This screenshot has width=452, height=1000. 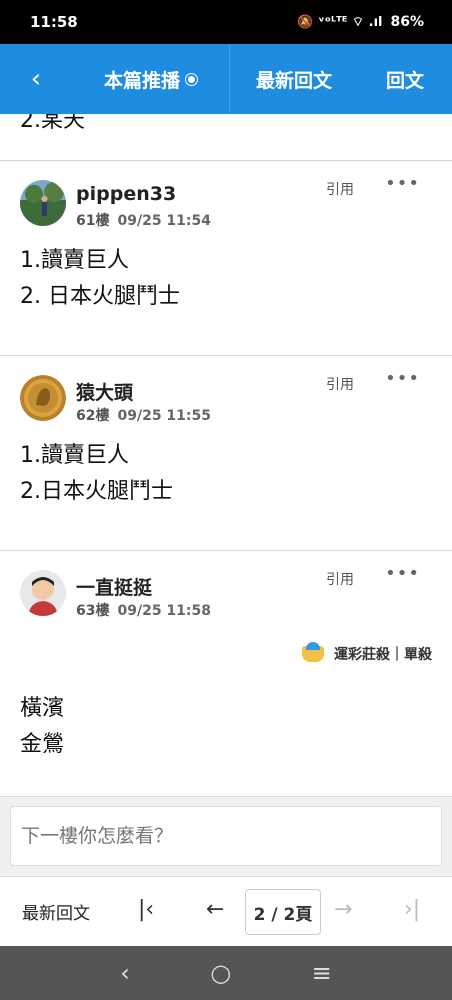 I want to click on first-page-icon: |‹, so click(x=146, y=909).